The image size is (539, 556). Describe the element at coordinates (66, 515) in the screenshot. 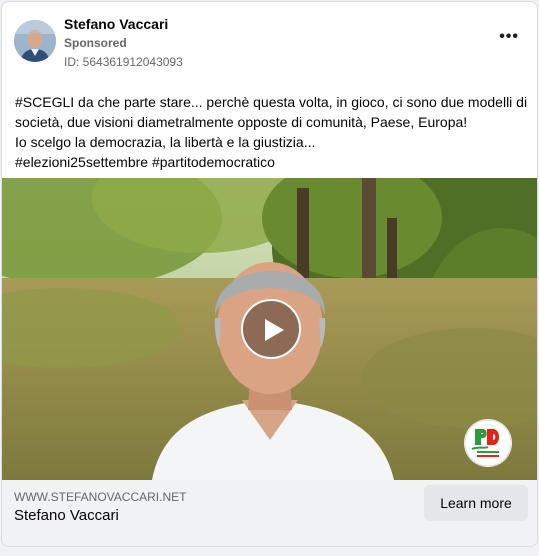

I see `link-title: Stefano Vaccari` at that location.